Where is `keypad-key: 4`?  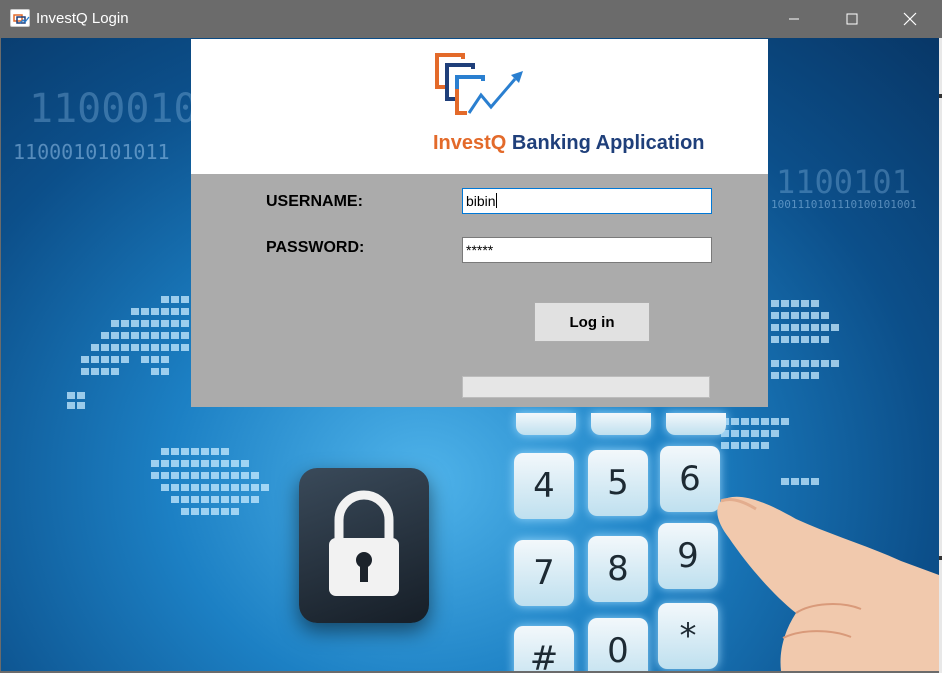
keypad-key: 4 is located at coordinates (544, 486).